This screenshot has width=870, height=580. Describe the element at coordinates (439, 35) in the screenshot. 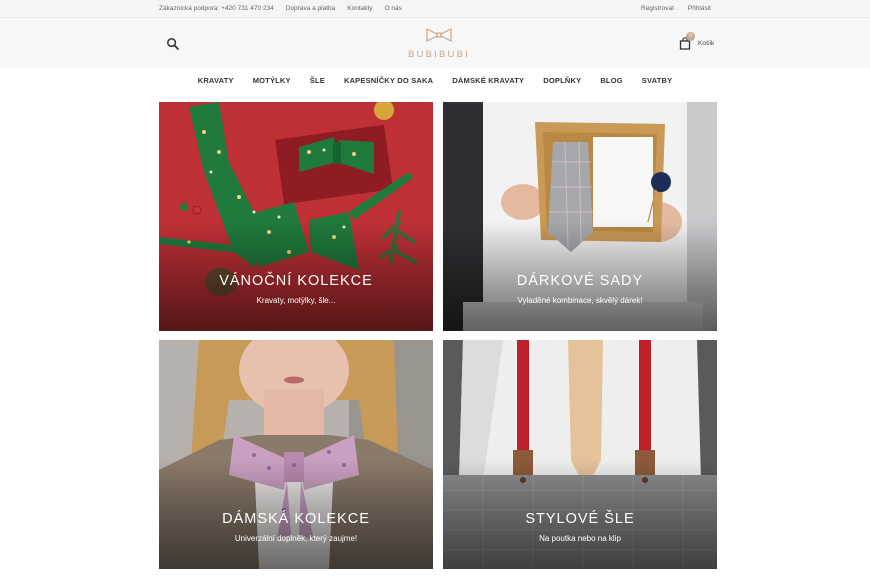

I see `bow-tie-logo-icon` at that location.